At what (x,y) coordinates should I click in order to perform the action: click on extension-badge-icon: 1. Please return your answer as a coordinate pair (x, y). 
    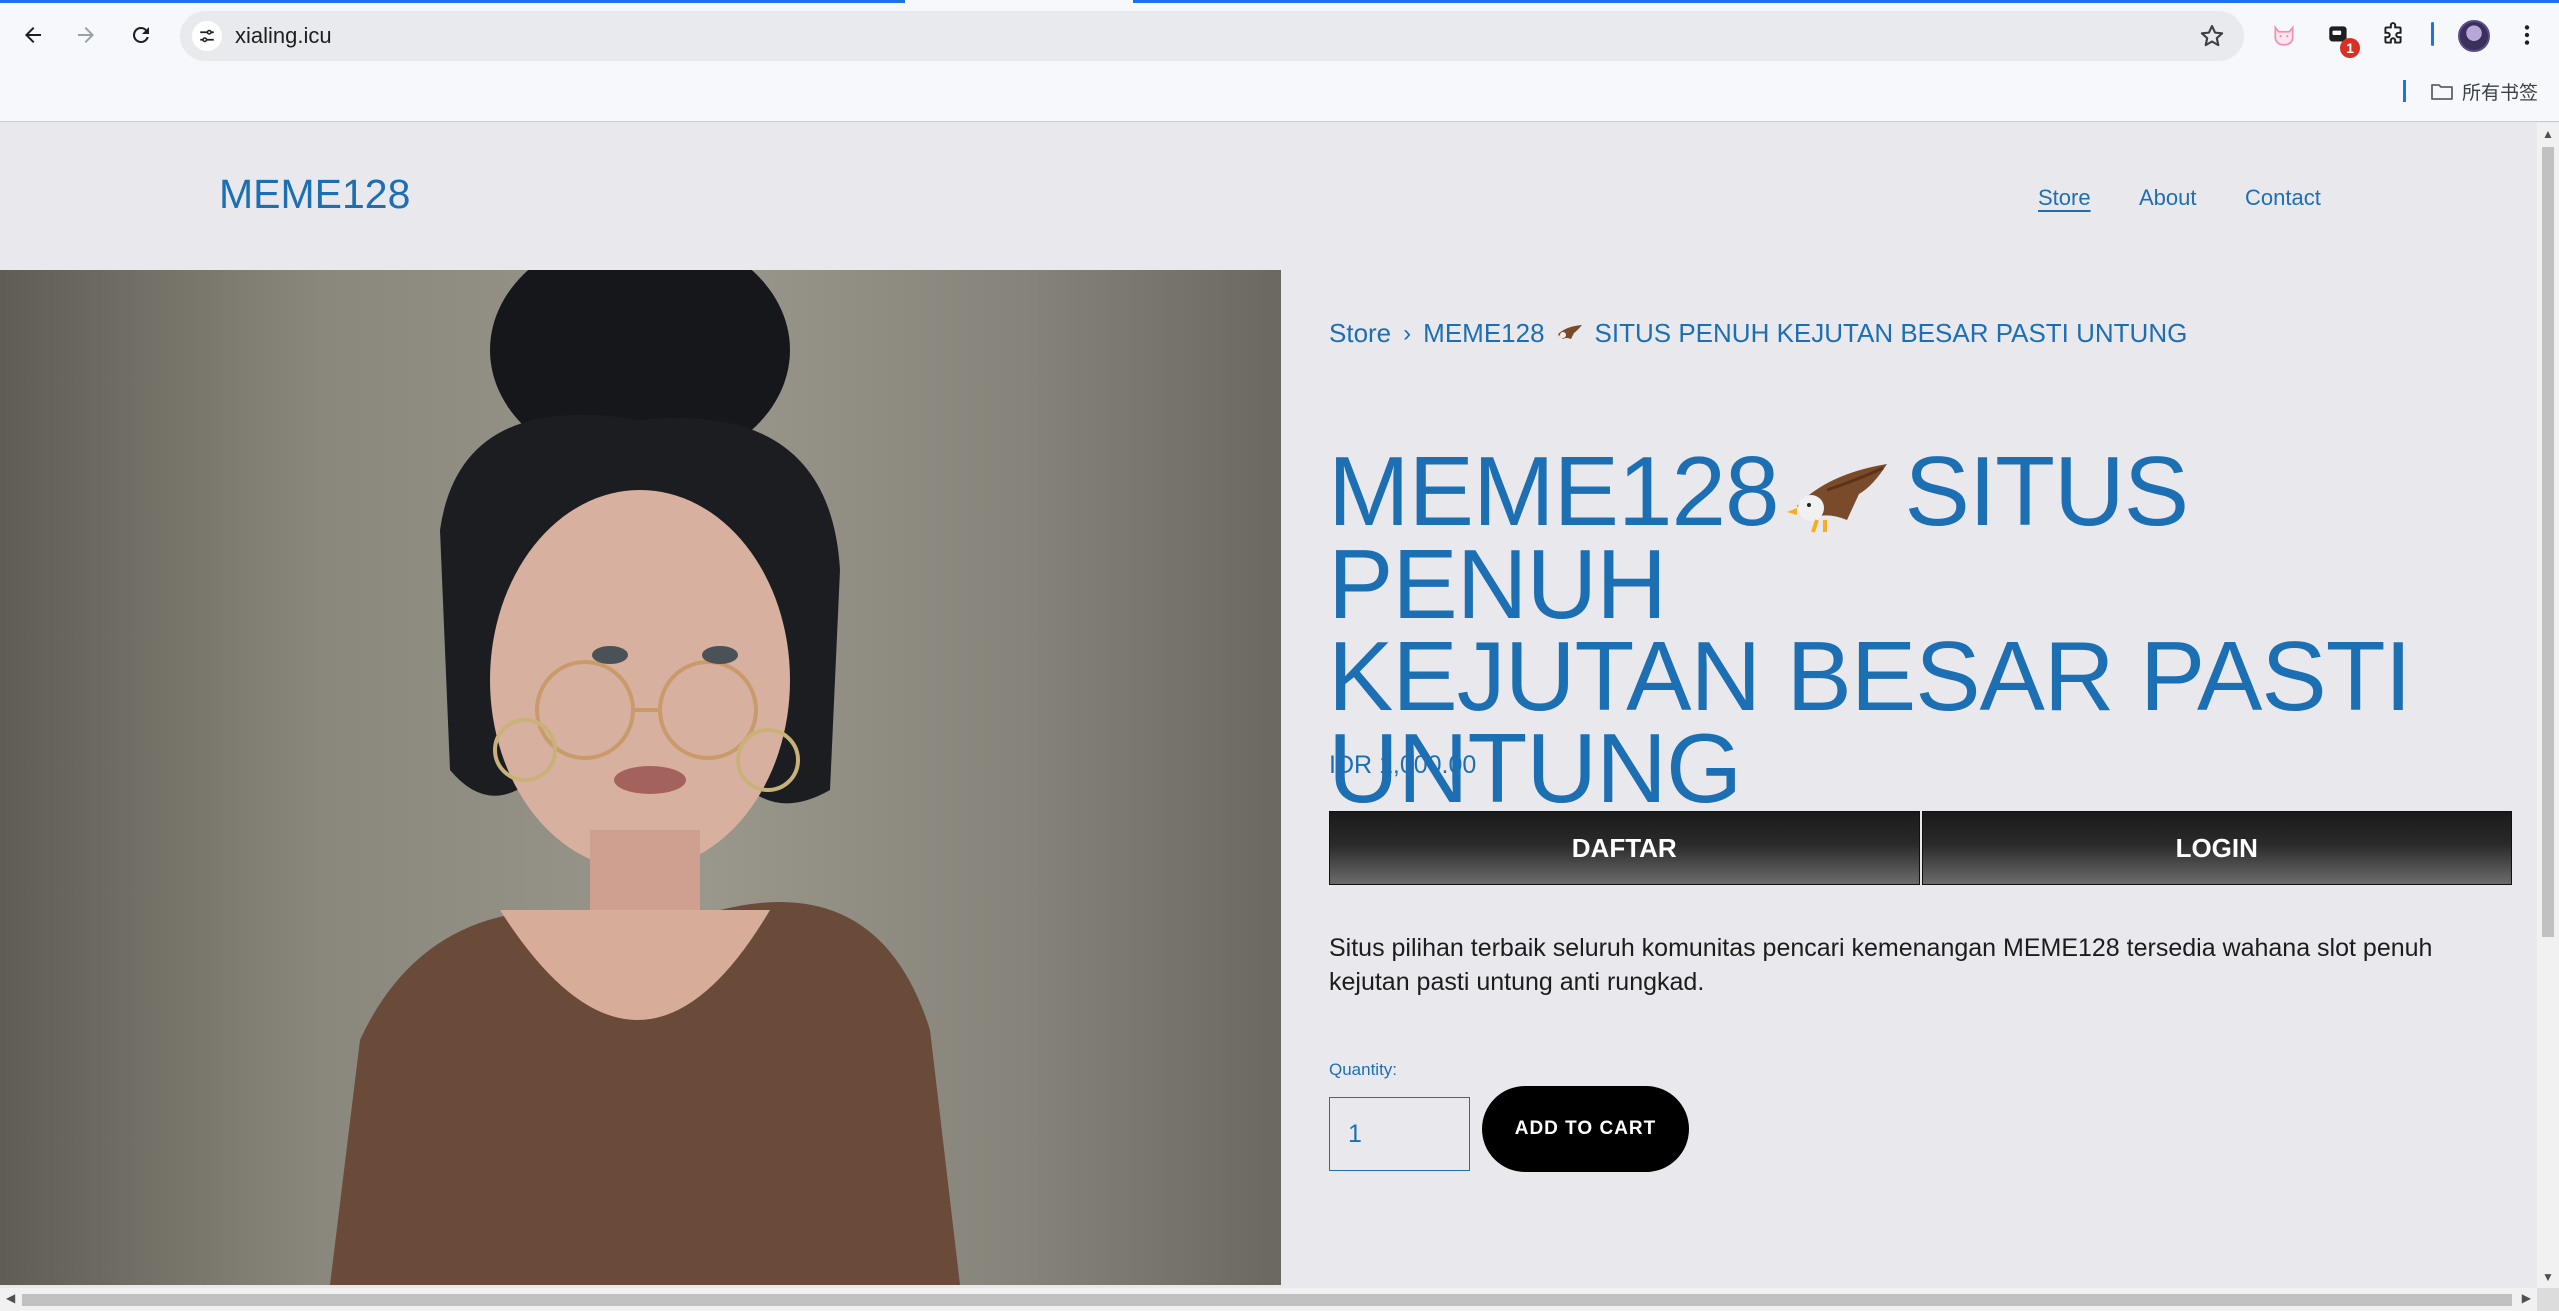
    Looking at the image, I should click on (2341, 38).